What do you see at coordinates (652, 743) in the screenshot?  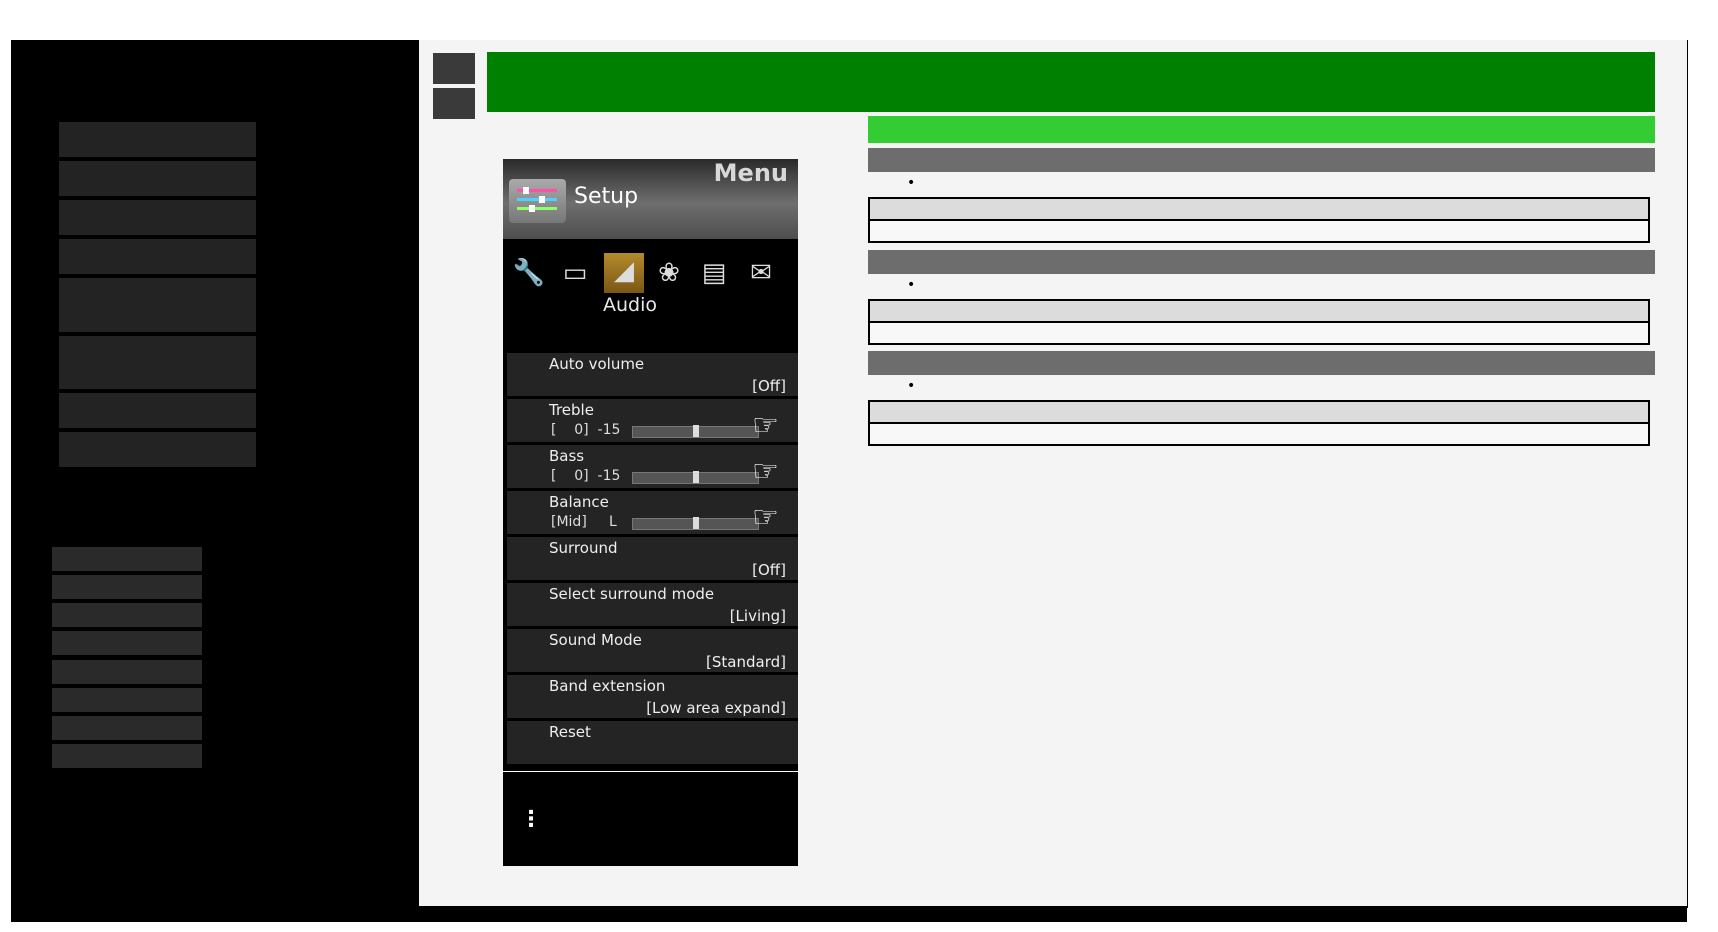 I see `tv-menu-item-reset: Reset` at bounding box center [652, 743].